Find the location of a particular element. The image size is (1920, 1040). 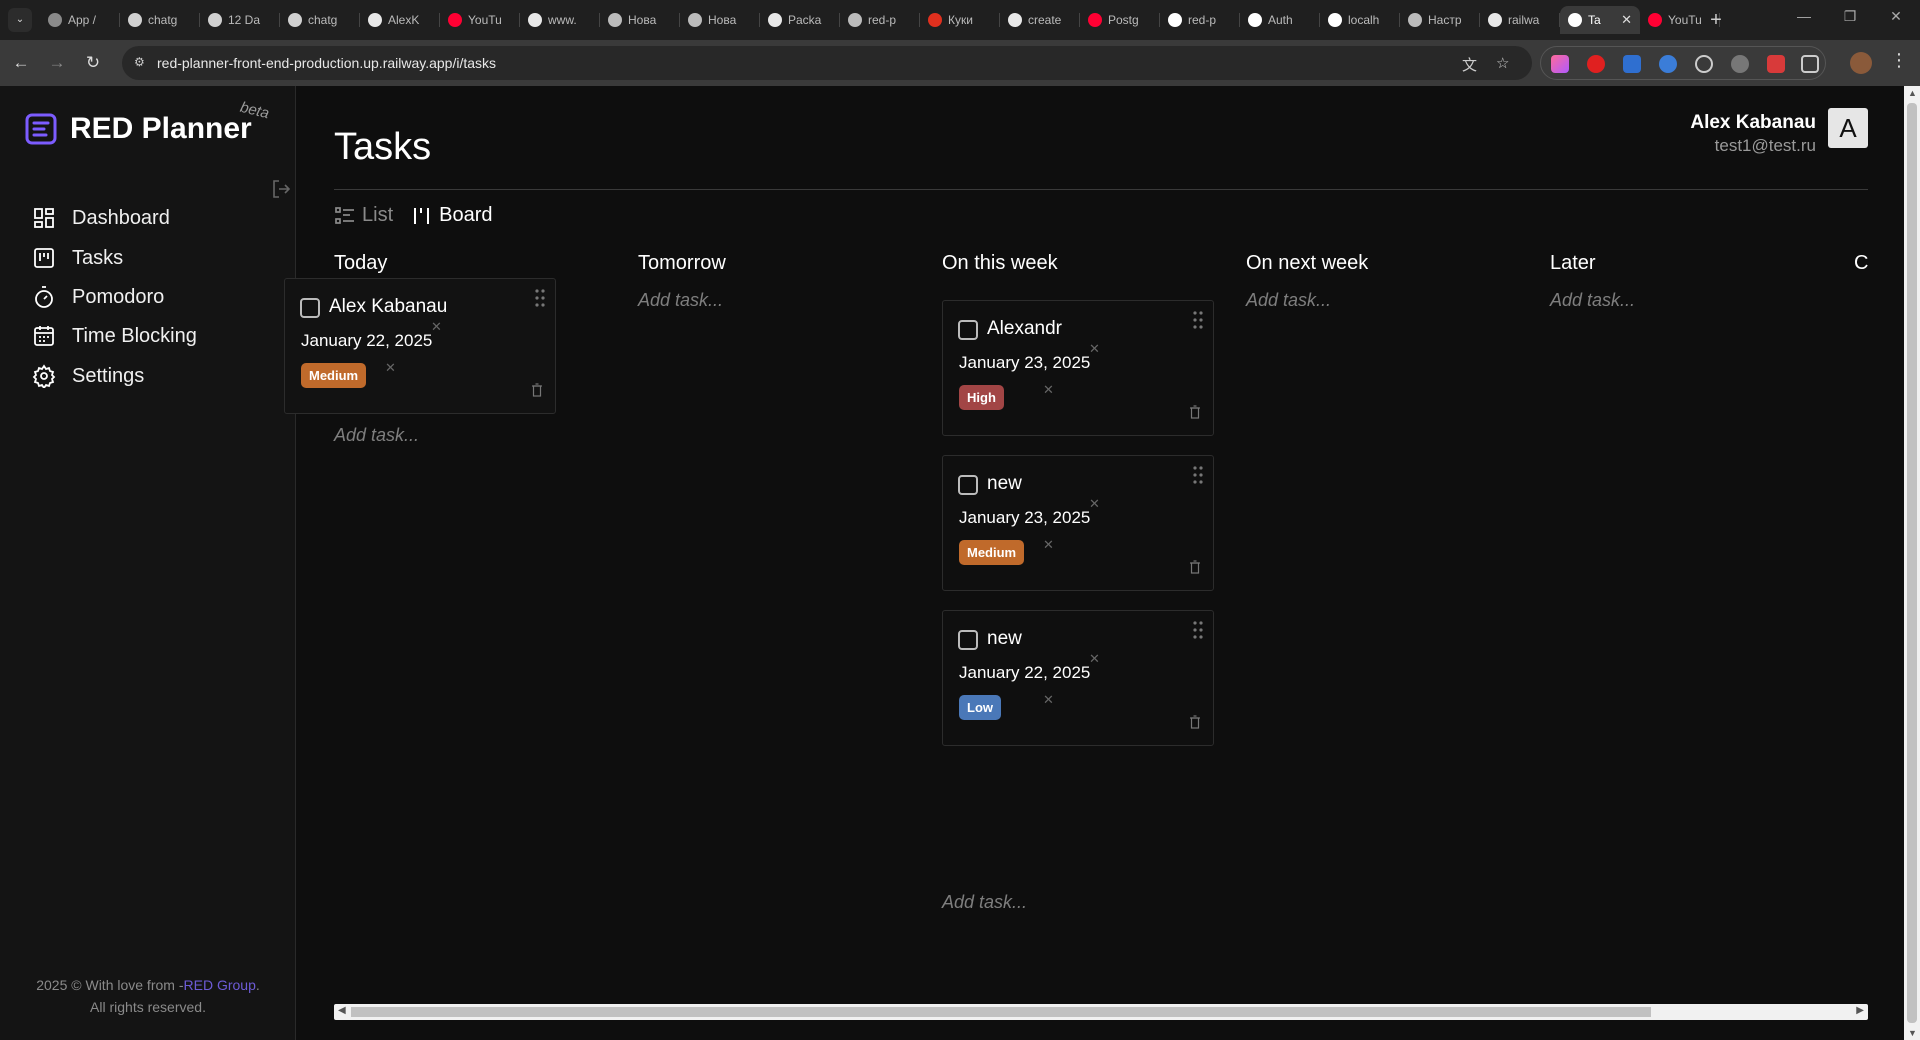

sidebar-item-tasks: Tasks is located at coordinates (152, 258).